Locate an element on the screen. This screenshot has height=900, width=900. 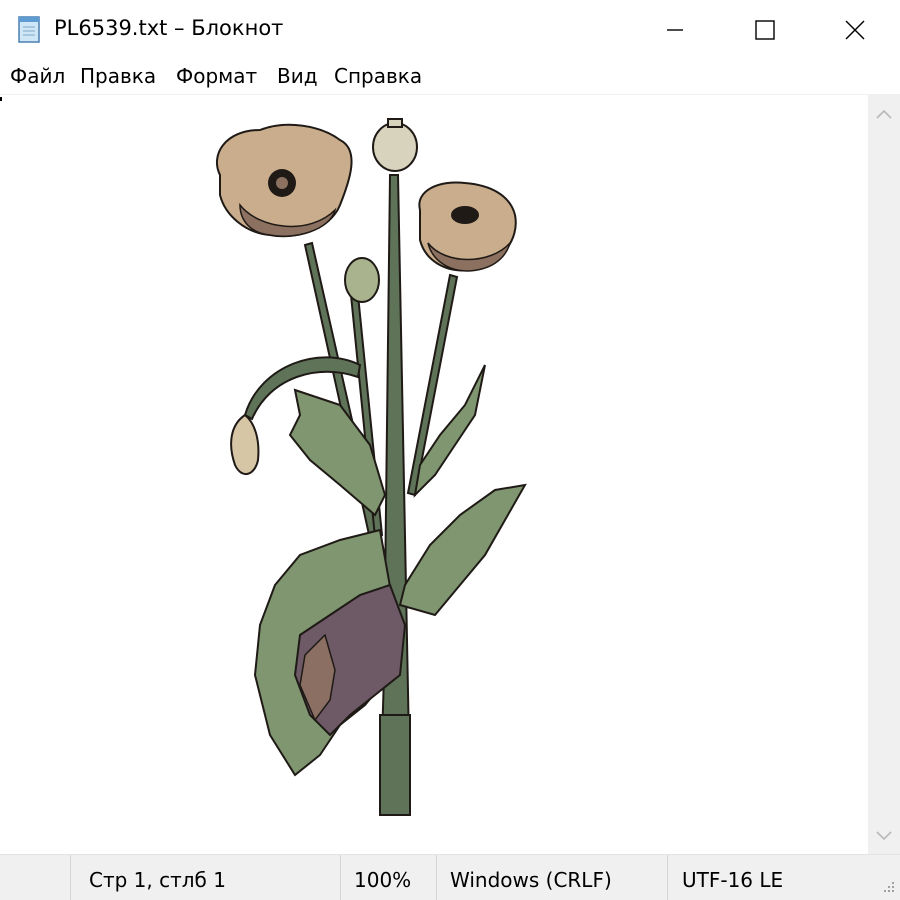
status-encoding: UTF-16 LE is located at coordinates (733, 880).